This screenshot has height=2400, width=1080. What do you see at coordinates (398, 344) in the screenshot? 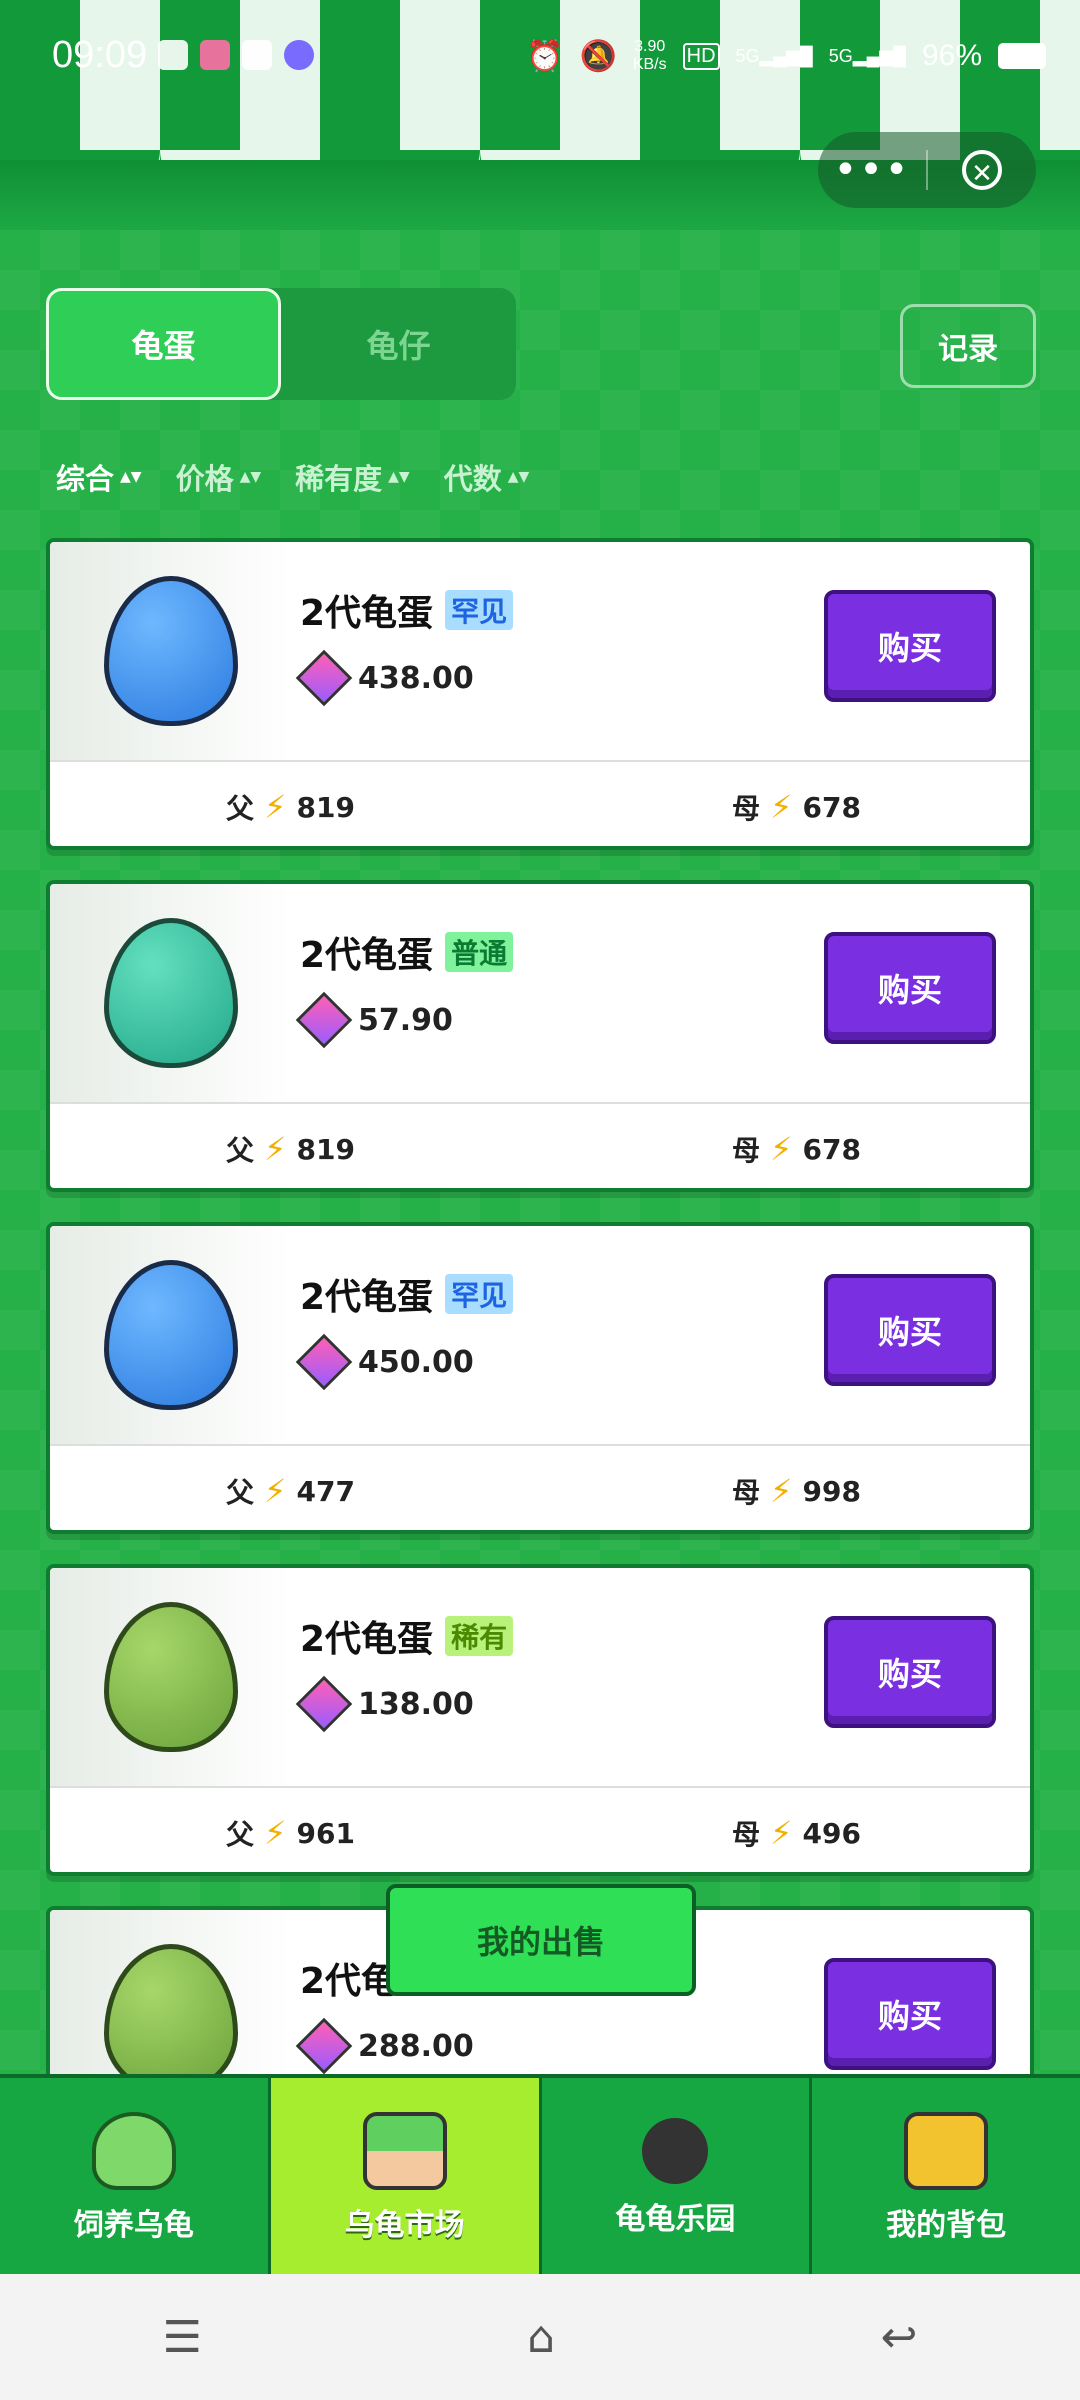
I see `tab-hatchlings: 龟仔` at bounding box center [398, 344].